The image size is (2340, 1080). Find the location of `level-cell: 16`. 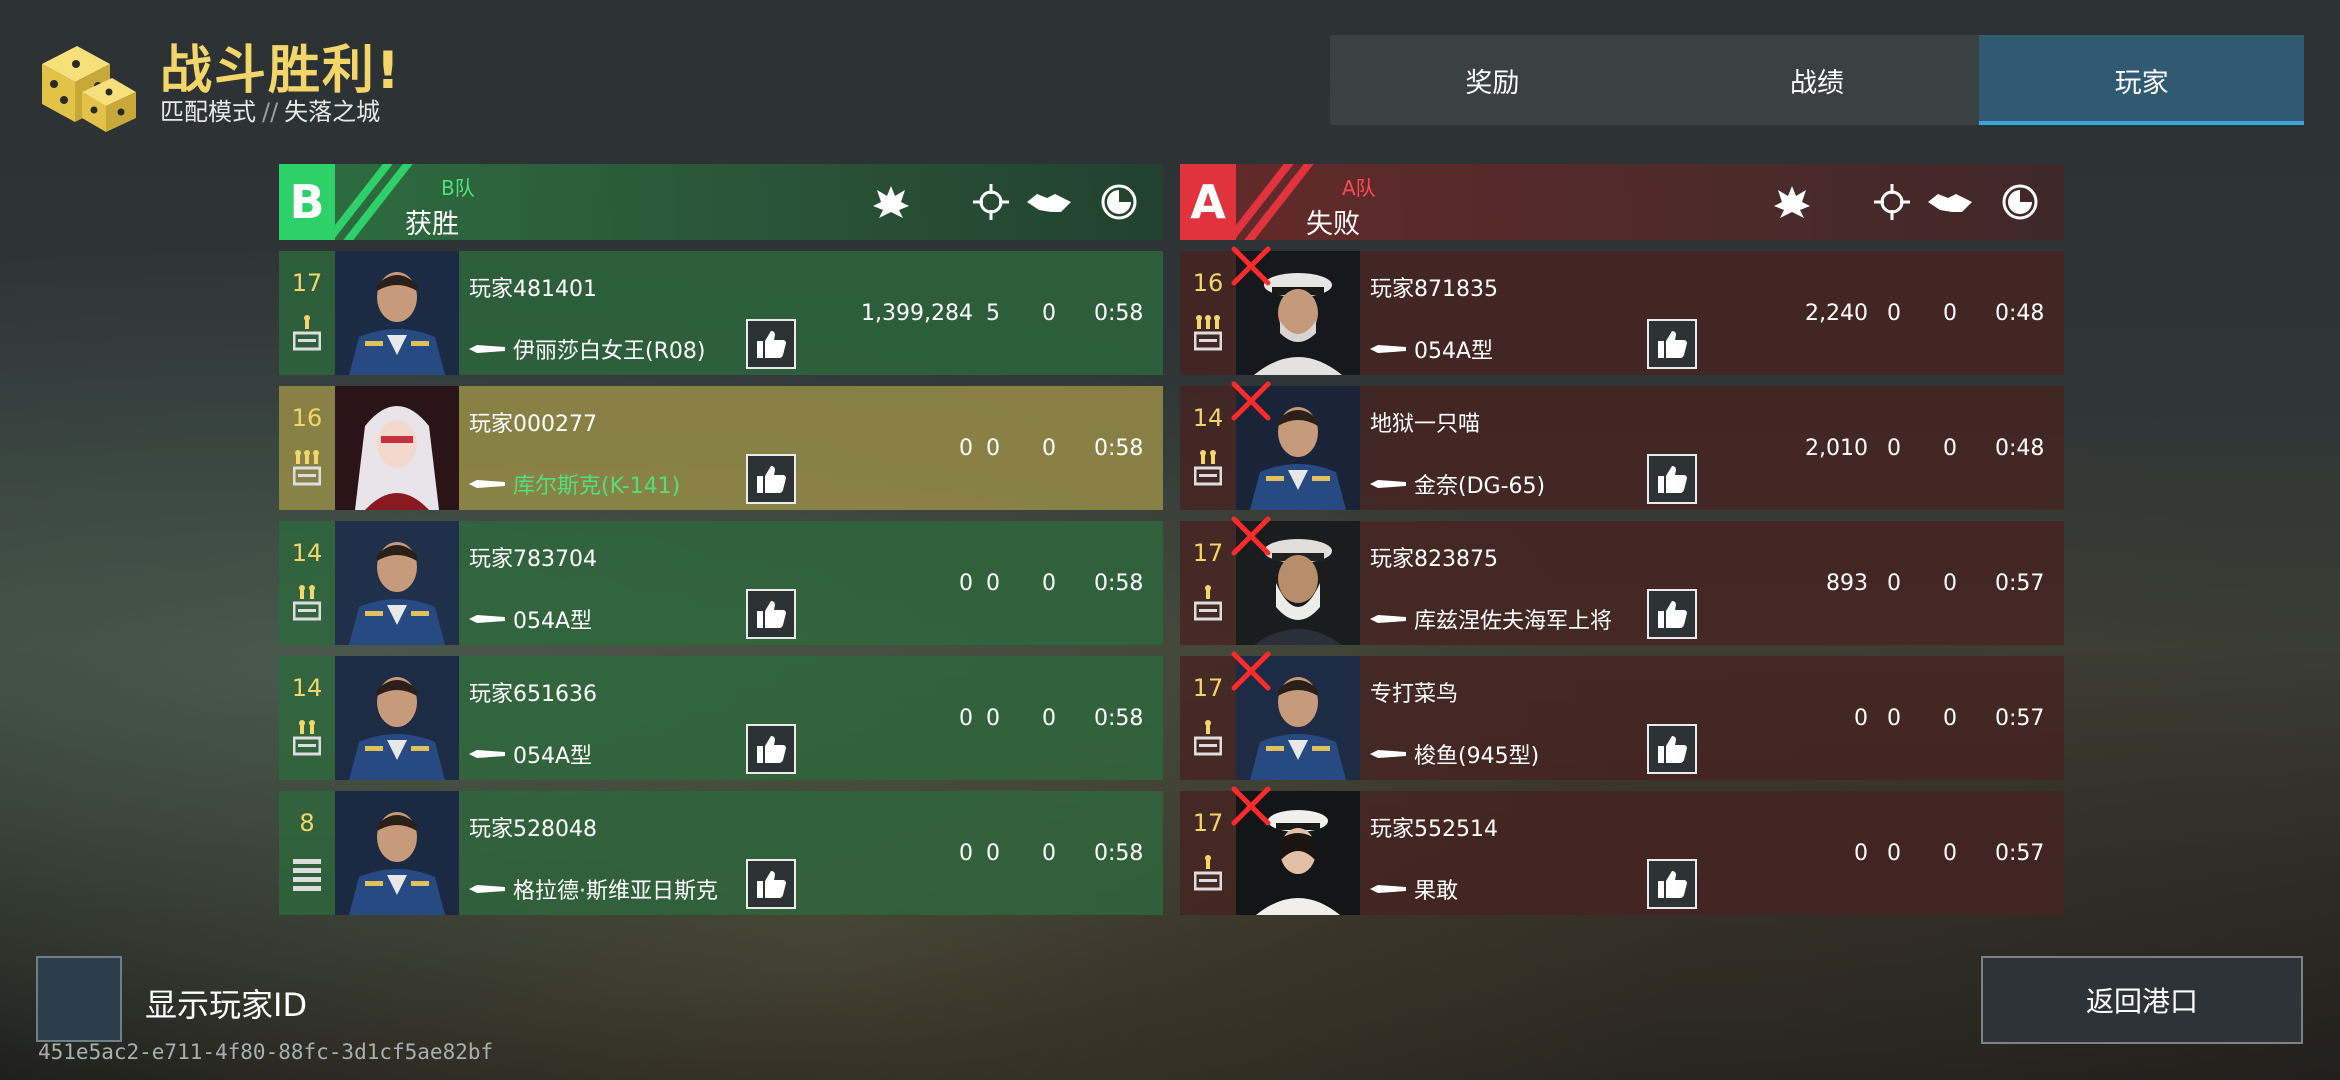

level-cell: 16 is located at coordinates (307, 448).